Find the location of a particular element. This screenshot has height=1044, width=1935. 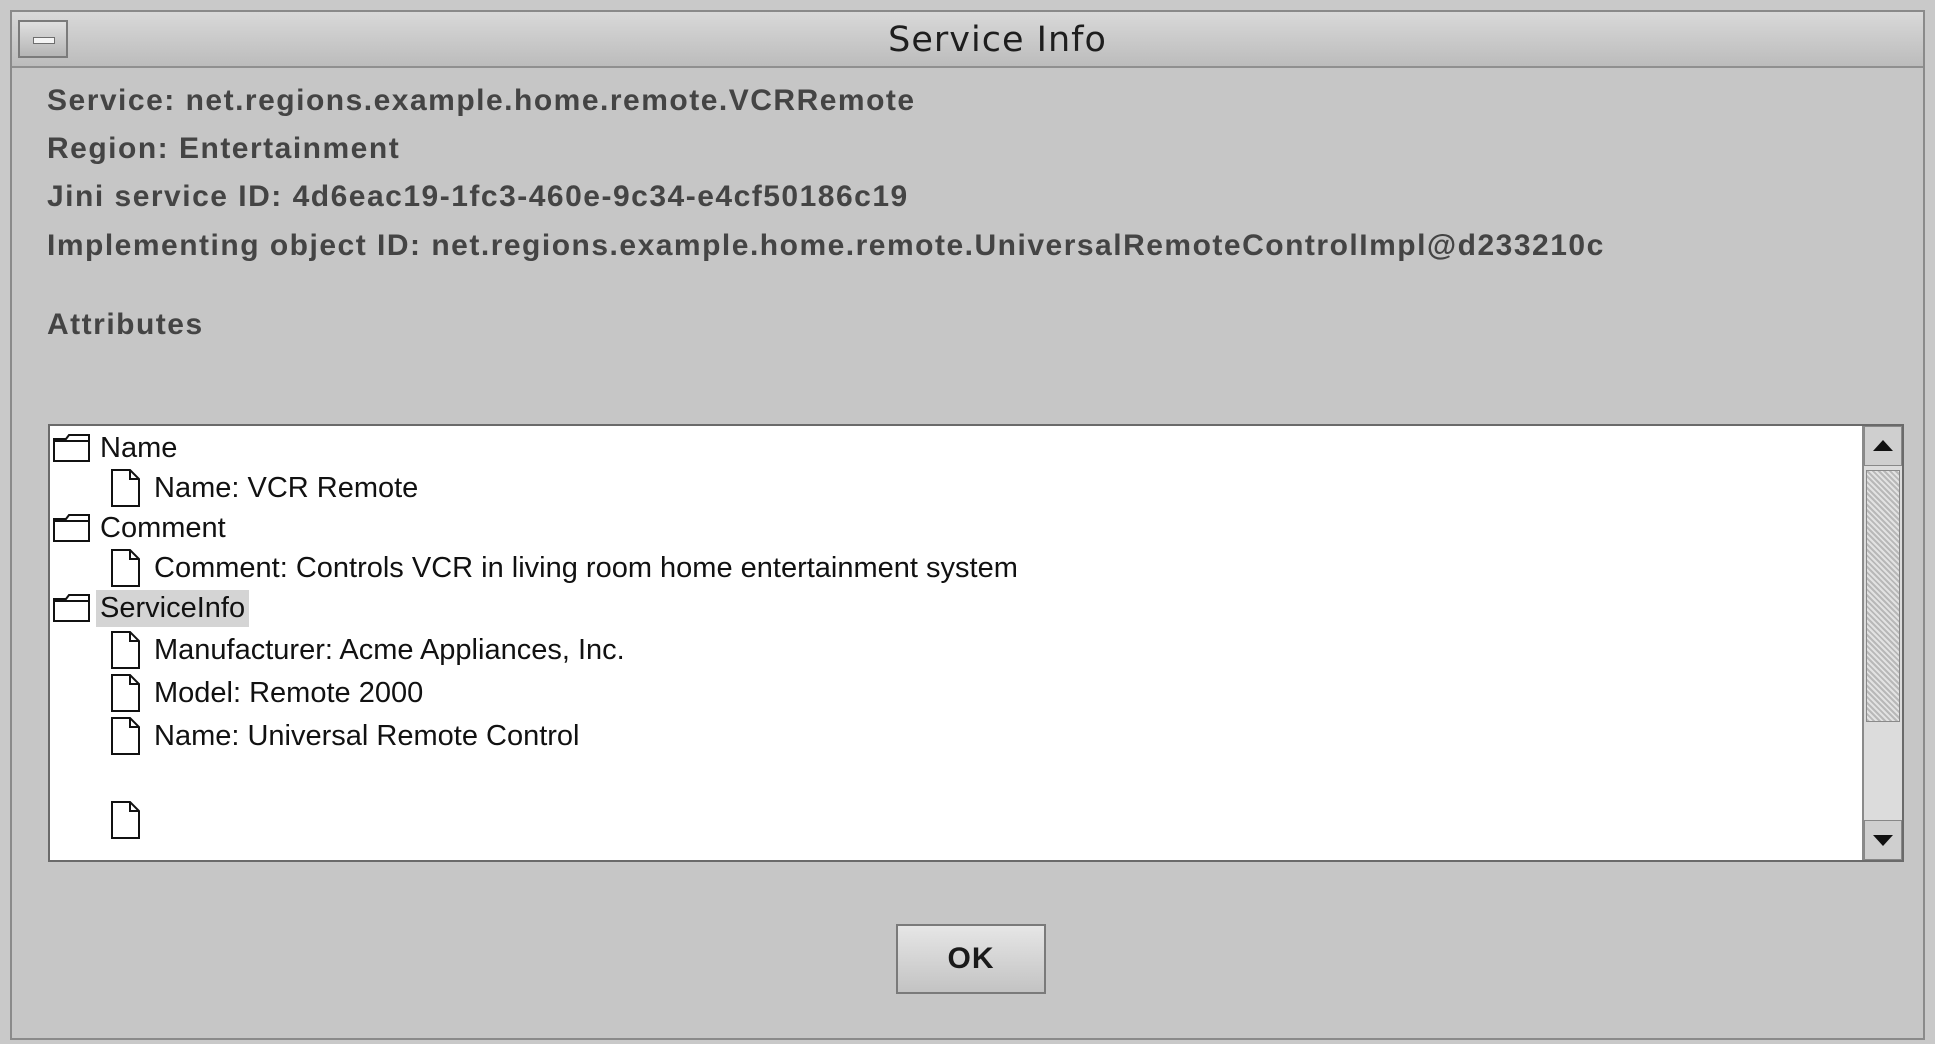

tree-leaf-node-partial is located at coordinates (128, 820).